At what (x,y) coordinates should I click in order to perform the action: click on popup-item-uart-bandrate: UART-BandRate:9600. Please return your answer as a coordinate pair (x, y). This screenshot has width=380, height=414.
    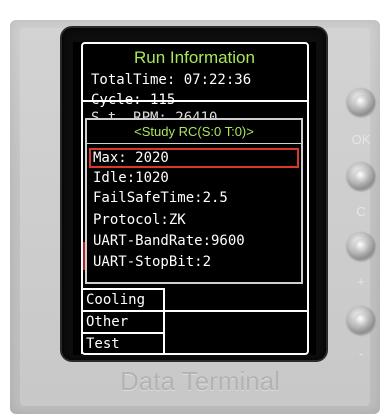
    Looking at the image, I should click on (169, 241).